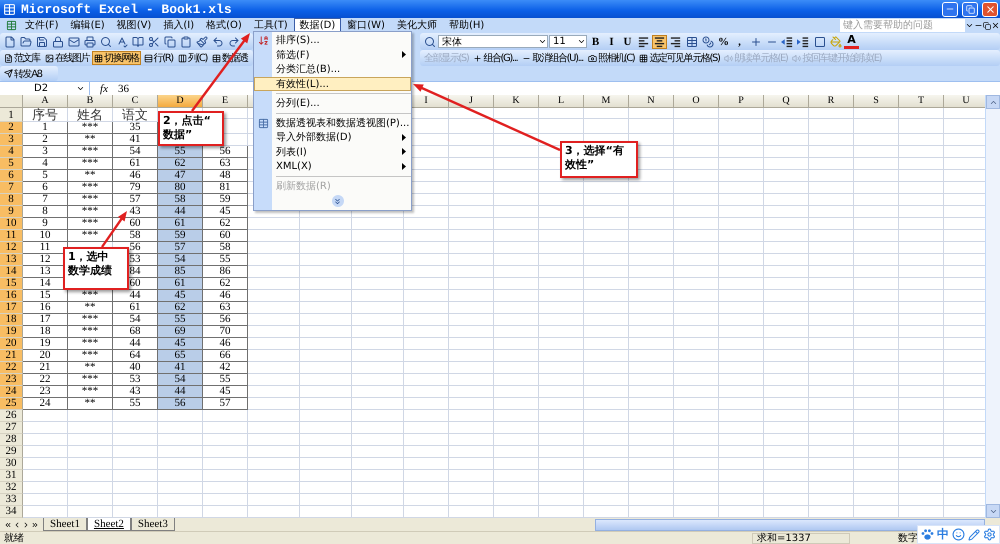 Image resolution: width=1000 pixels, height=544 pixels. Describe the element at coordinates (152, 524) in the screenshot. I see `sheet-tab: Sheet3` at that location.